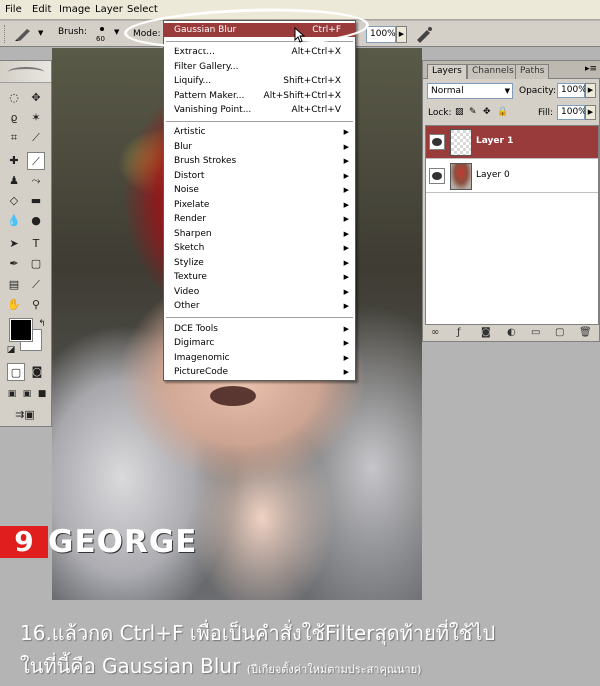 The image size is (600, 686). What do you see at coordinates (36, 285) in the screenshot?
I see `eyedropper-icon: ⟋` at bounding box center [36, 285].